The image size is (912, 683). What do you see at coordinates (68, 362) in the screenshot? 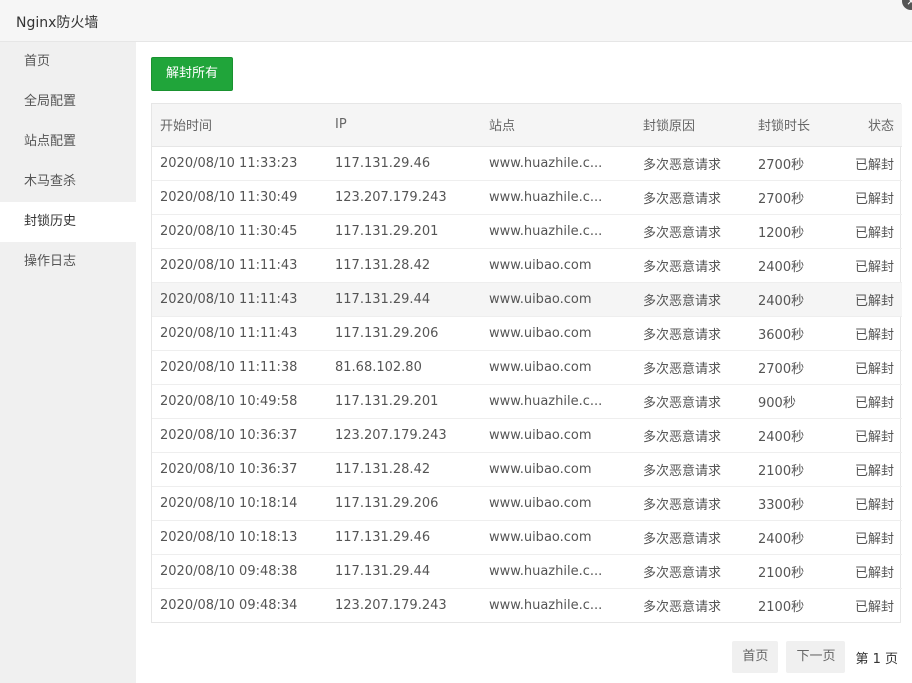
I see `sidebar: 首页 全局配置 站点配置 木马查杀 封锁历史 操作日志` at bounding box center [68, 362].